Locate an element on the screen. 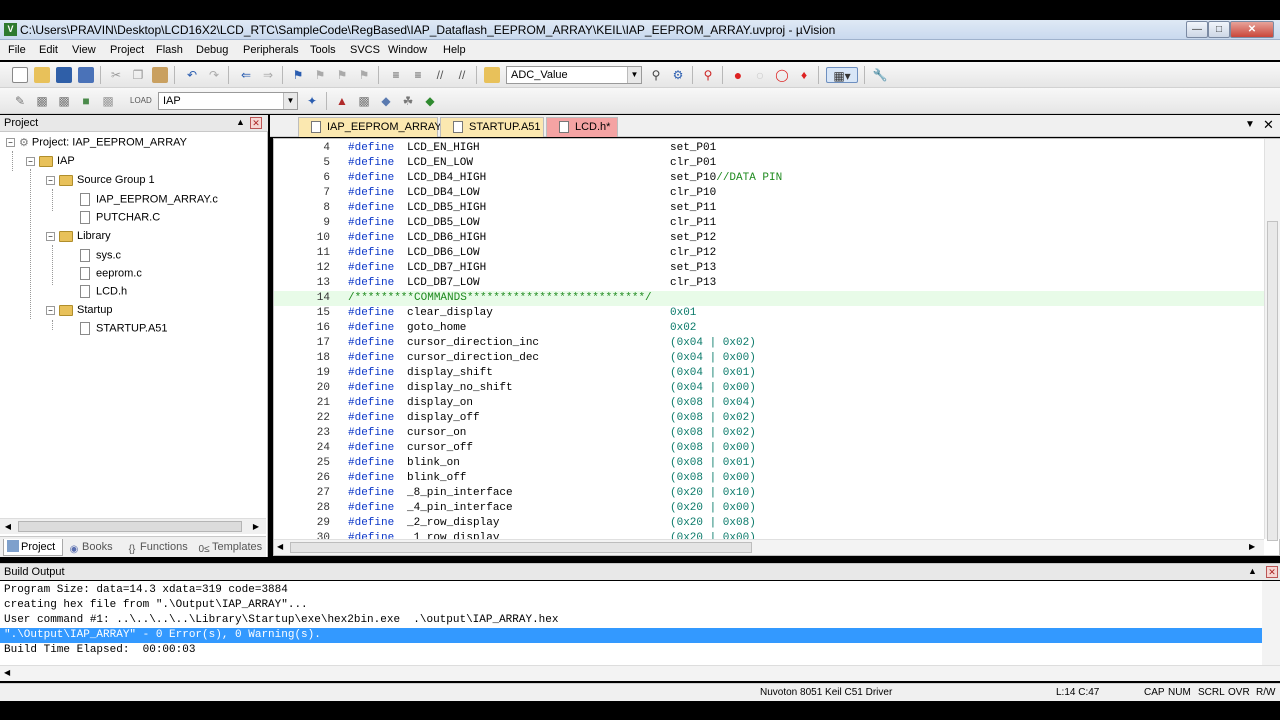  tree-group: − Source Group 1 is located at coordinates (100, 183).